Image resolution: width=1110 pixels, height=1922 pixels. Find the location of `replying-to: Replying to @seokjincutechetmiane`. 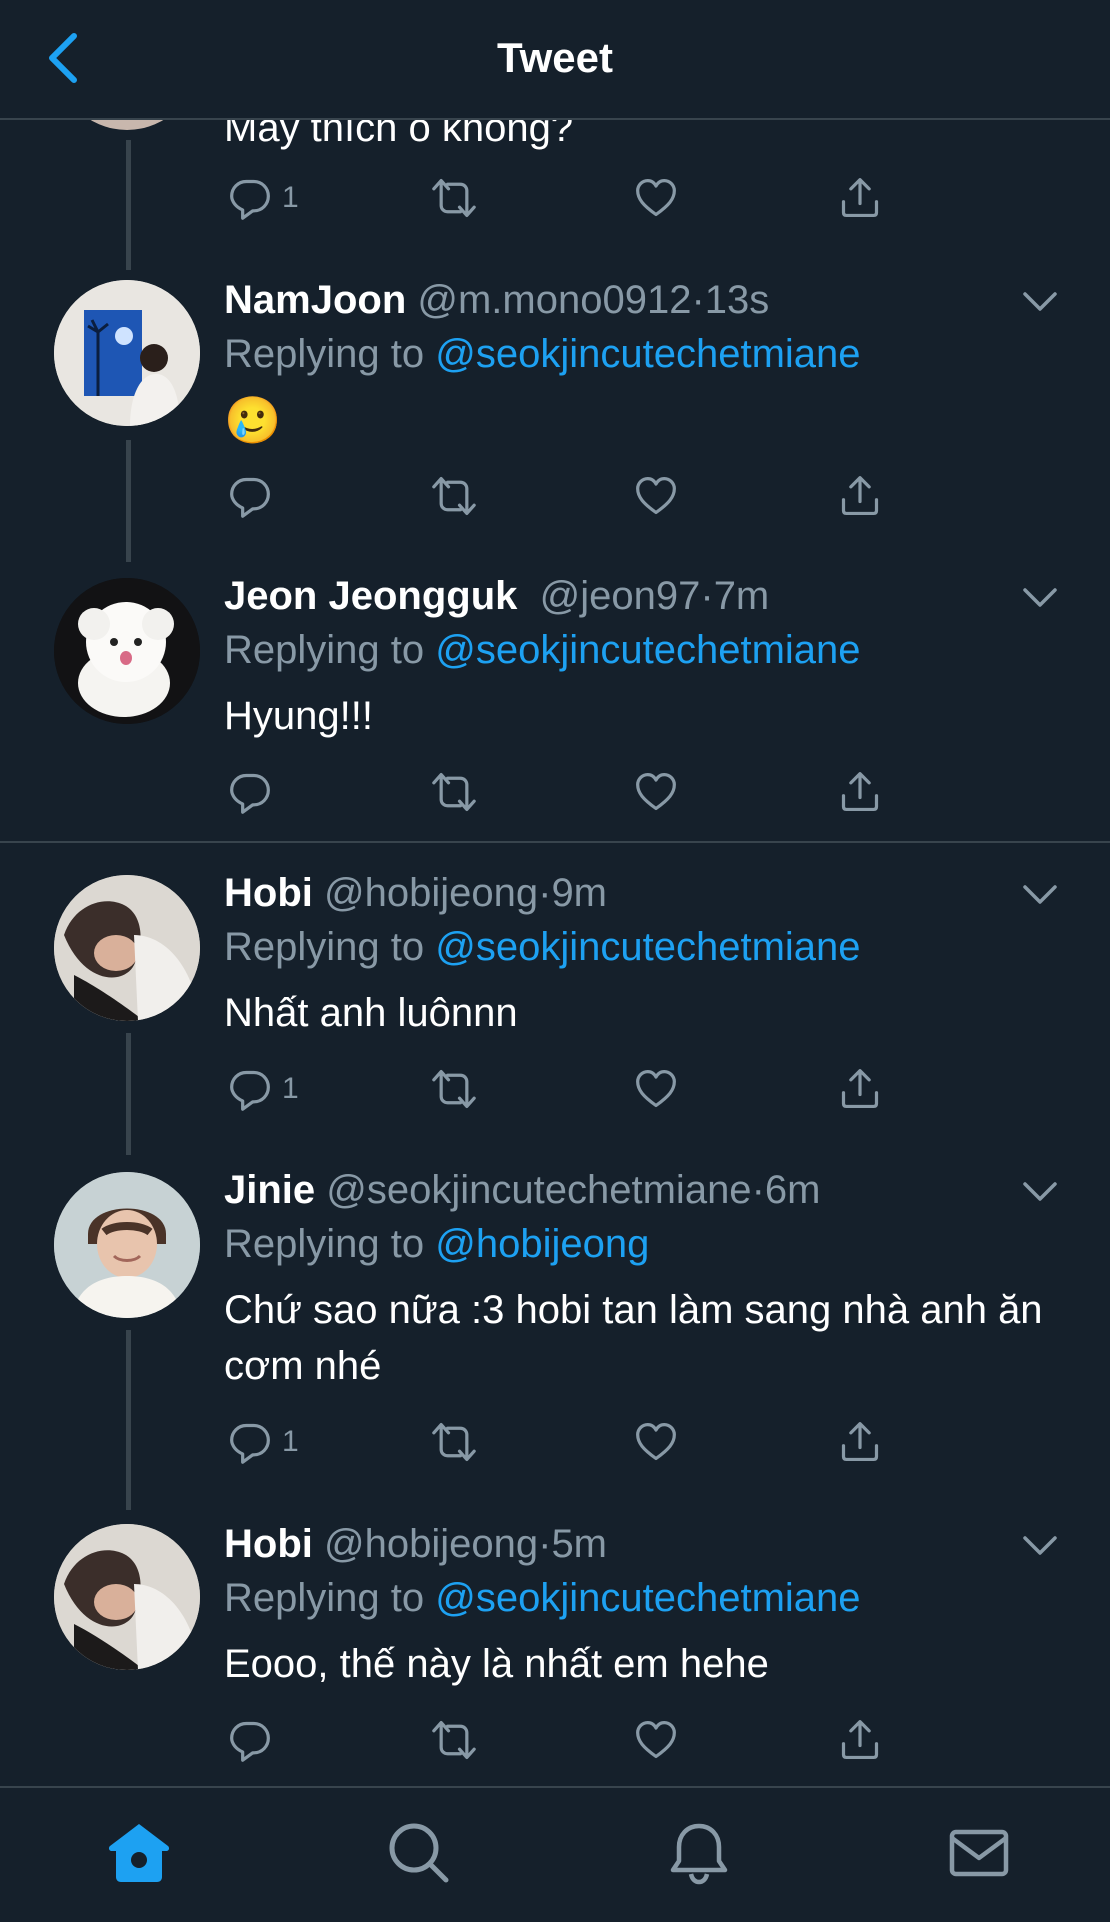

replying-to: Replying to @seokjincutechetmiane is located at coordinates (542, 650).